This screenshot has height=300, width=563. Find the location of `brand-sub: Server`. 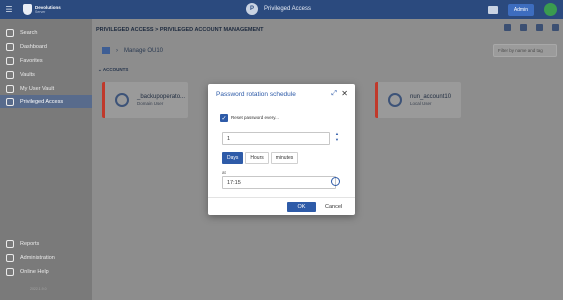

brand-sub: Server is located at coordinates (40, 12).